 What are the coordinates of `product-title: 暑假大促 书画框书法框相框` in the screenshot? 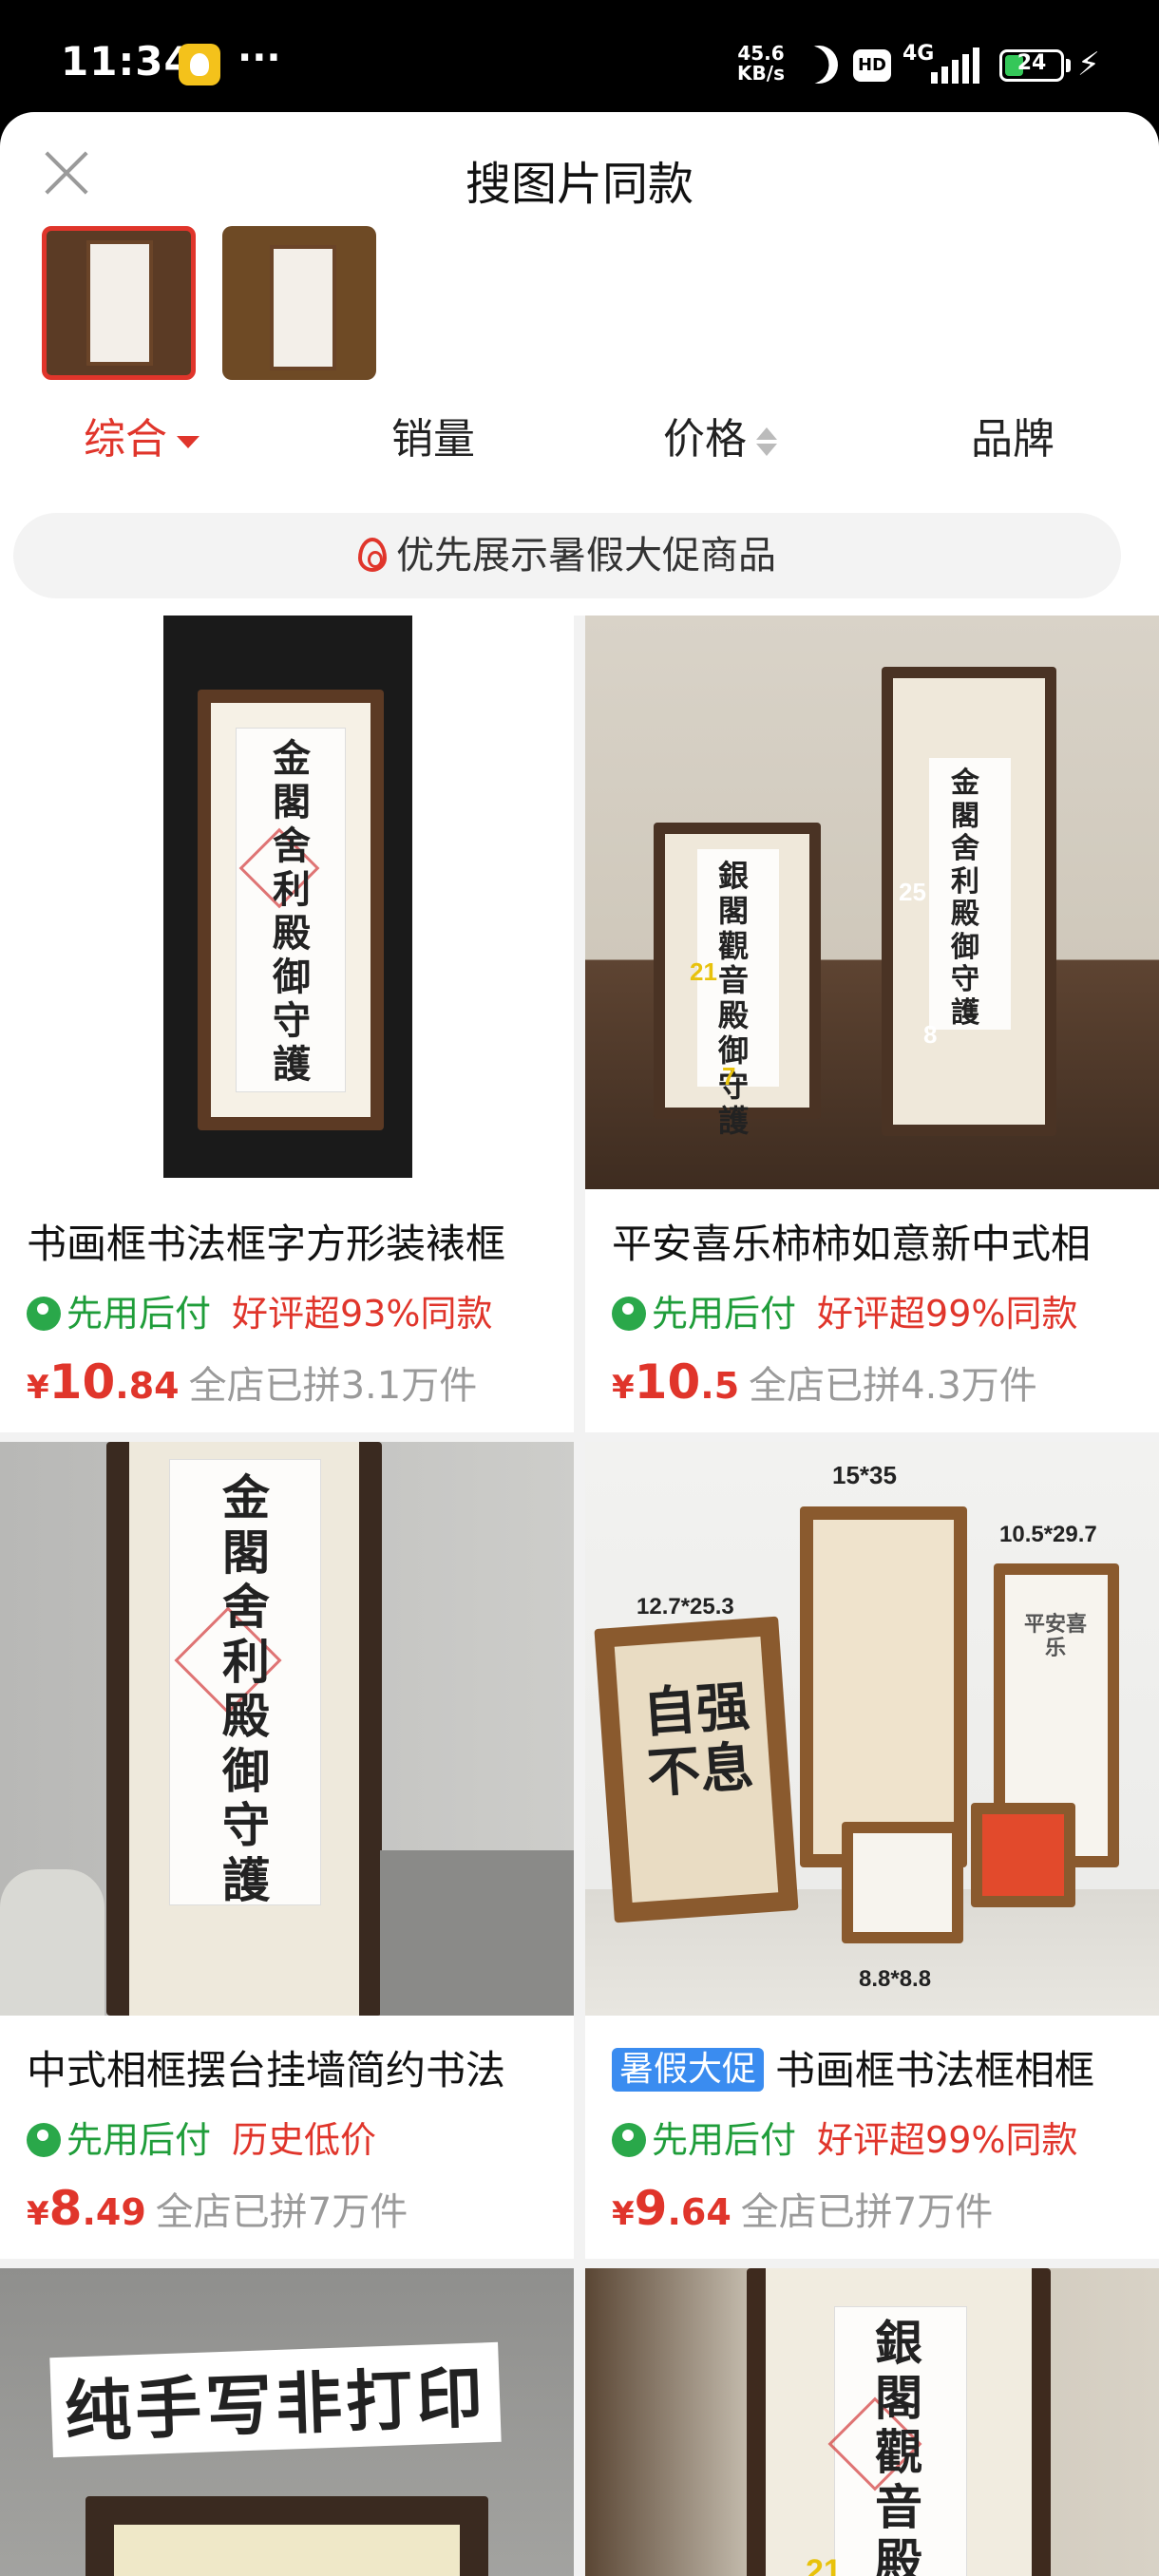 It's located at (882, 2067).